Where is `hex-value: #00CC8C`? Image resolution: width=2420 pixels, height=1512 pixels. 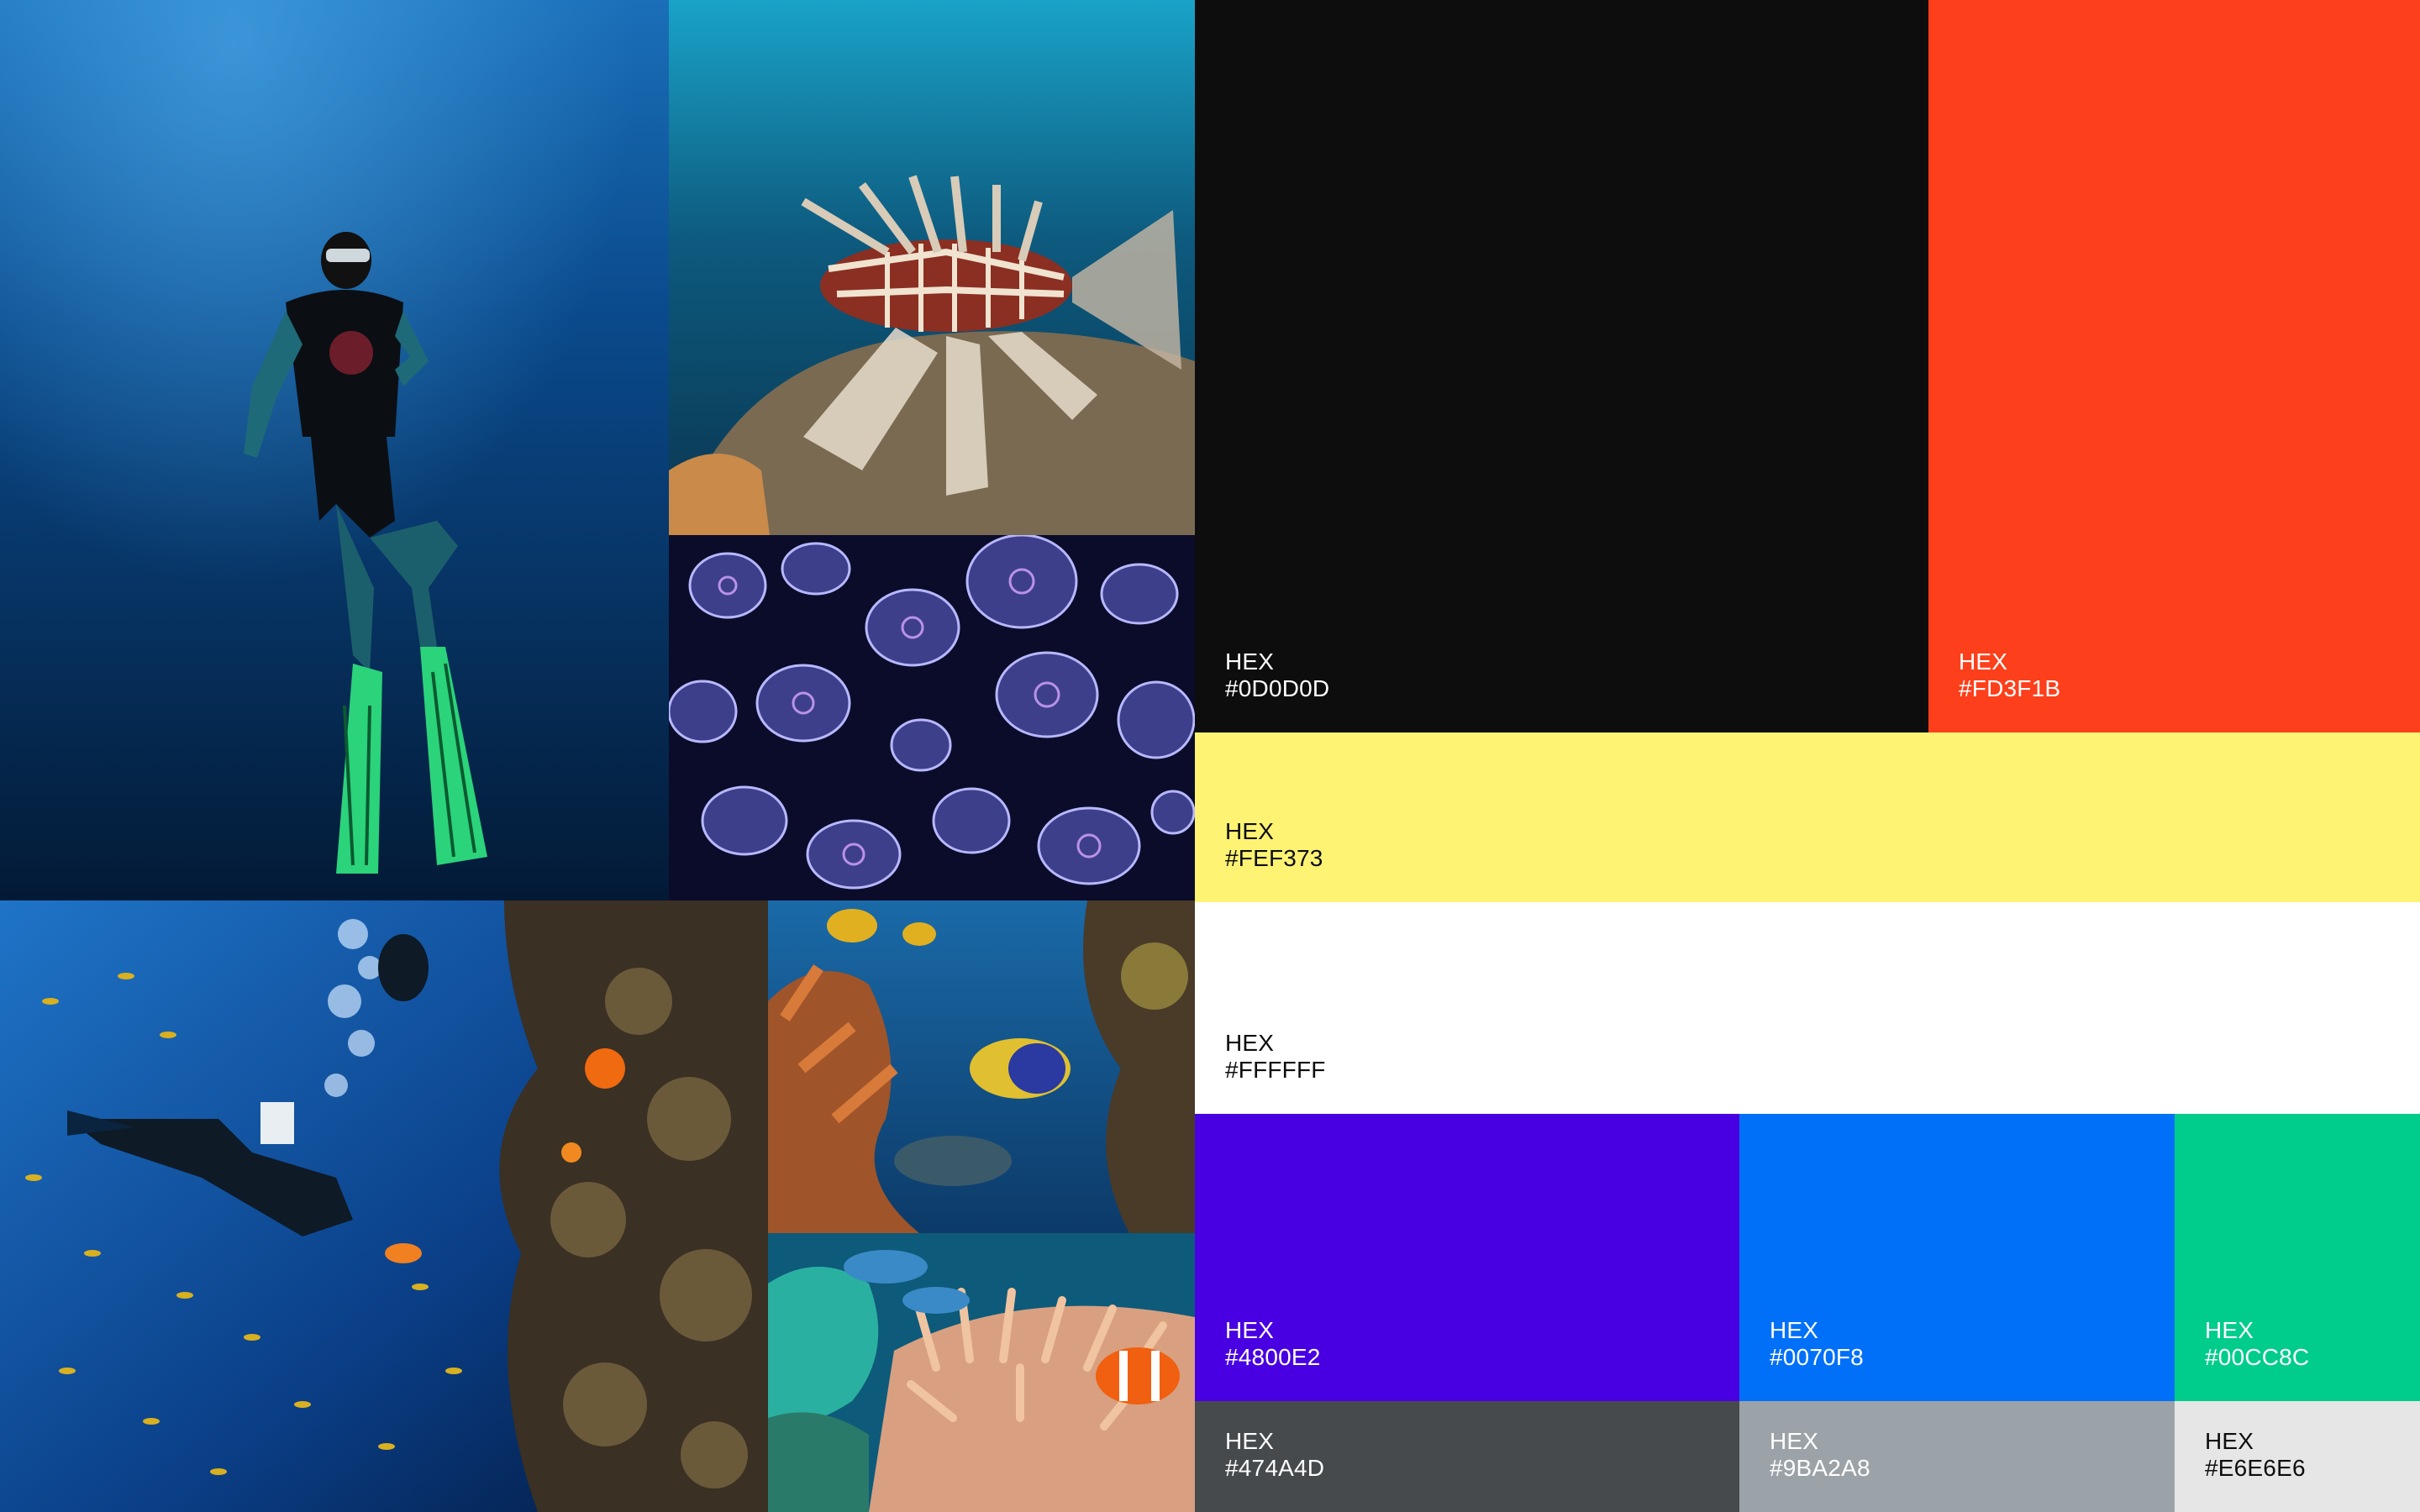
hex-value: #00CC8C is located at coordinates (2257, 1357).